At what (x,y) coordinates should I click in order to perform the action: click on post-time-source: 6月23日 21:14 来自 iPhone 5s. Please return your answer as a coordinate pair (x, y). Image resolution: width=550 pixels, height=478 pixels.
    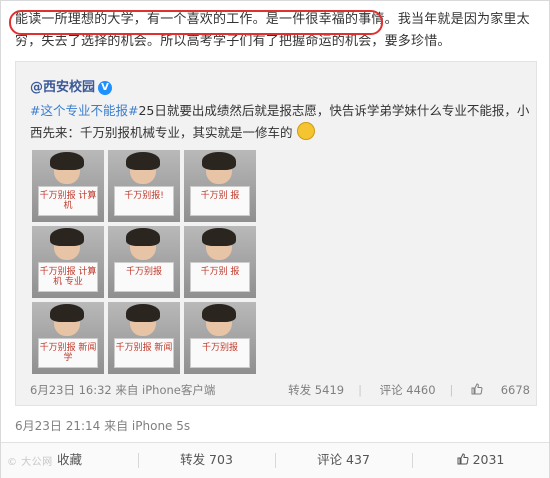
    Looking at the image, I should click on (102, 425).